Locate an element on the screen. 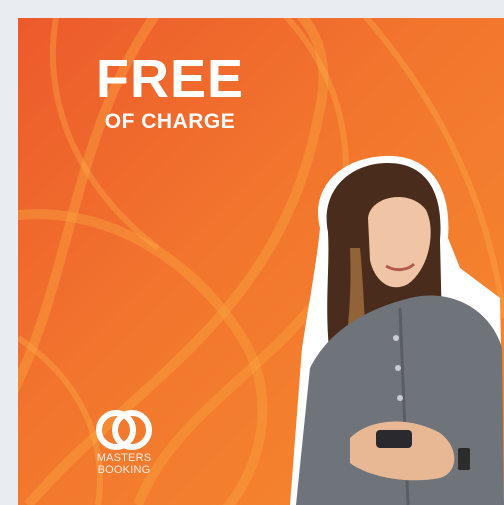 The width and height of the screenshot is (504, 505). promo-headline: FREE OF CHARGE is located at coordinates (170, 93).